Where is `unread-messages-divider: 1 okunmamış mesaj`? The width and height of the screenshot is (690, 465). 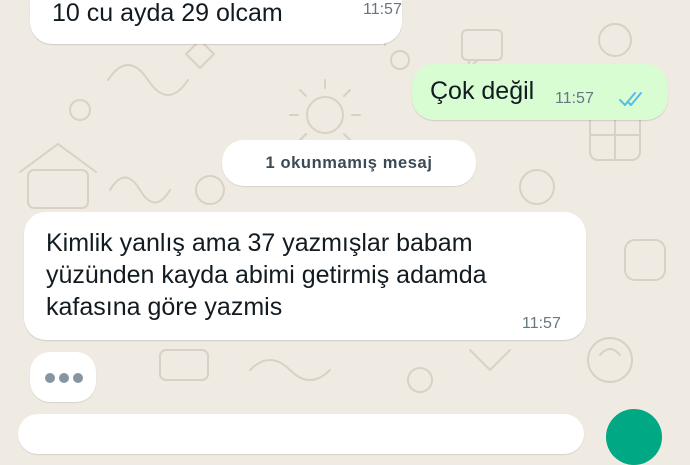 unread-messages-divider: 1 okunmamış mesaj is located at coordinates (349, 163).